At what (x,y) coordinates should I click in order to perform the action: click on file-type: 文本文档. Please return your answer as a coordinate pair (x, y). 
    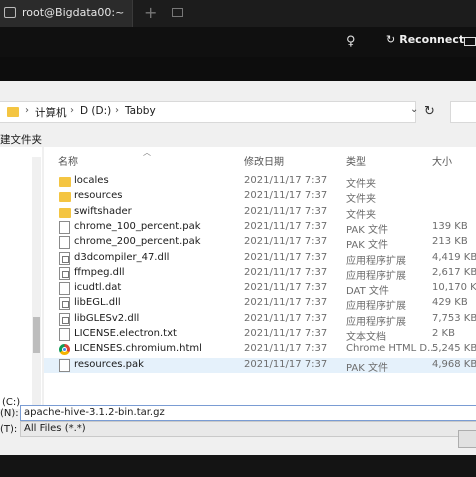
    Looking at the image, I should click on (366, 337).